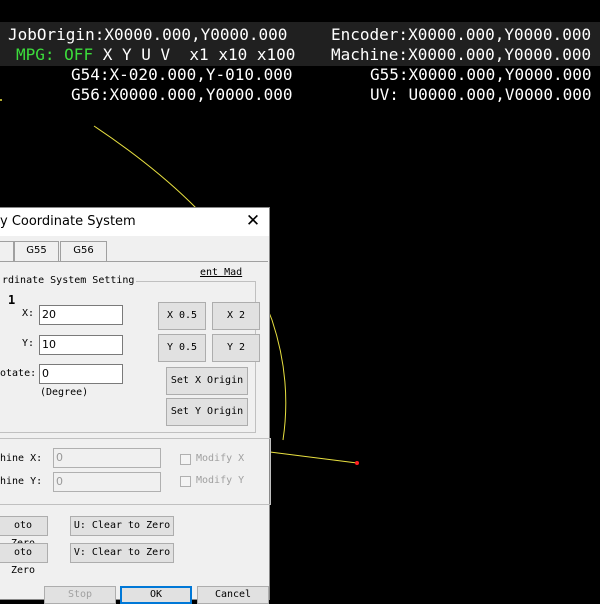 This screenshot has height=604, width=600. Describe the element at coordinates (18, 373) in the screenshot. I see `rotate-label: otate:` at that location.